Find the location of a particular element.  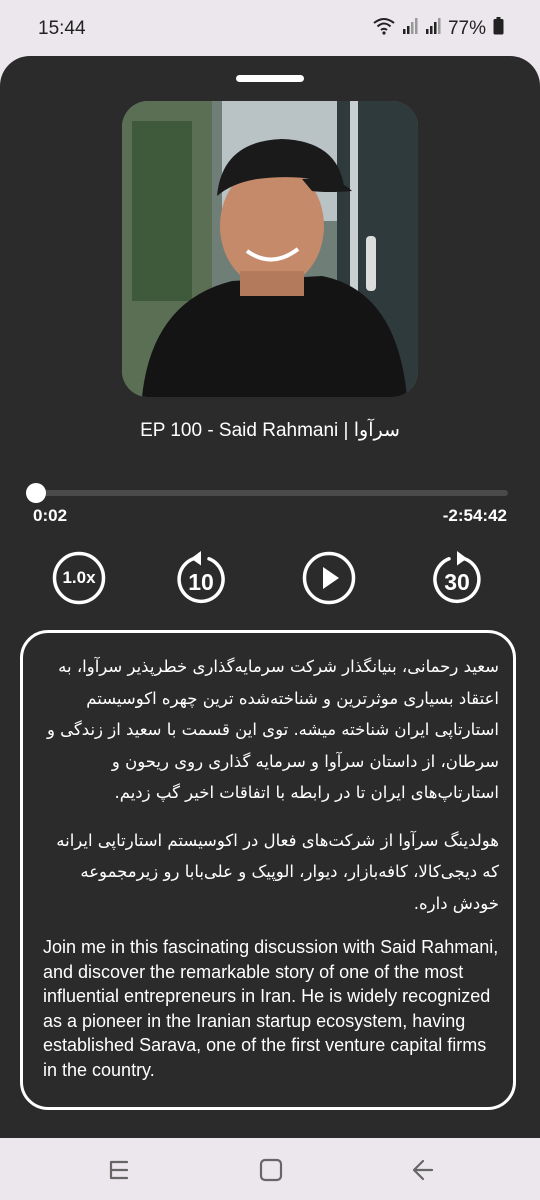

status-time: 15:44 is located at coordinates (62, 28).